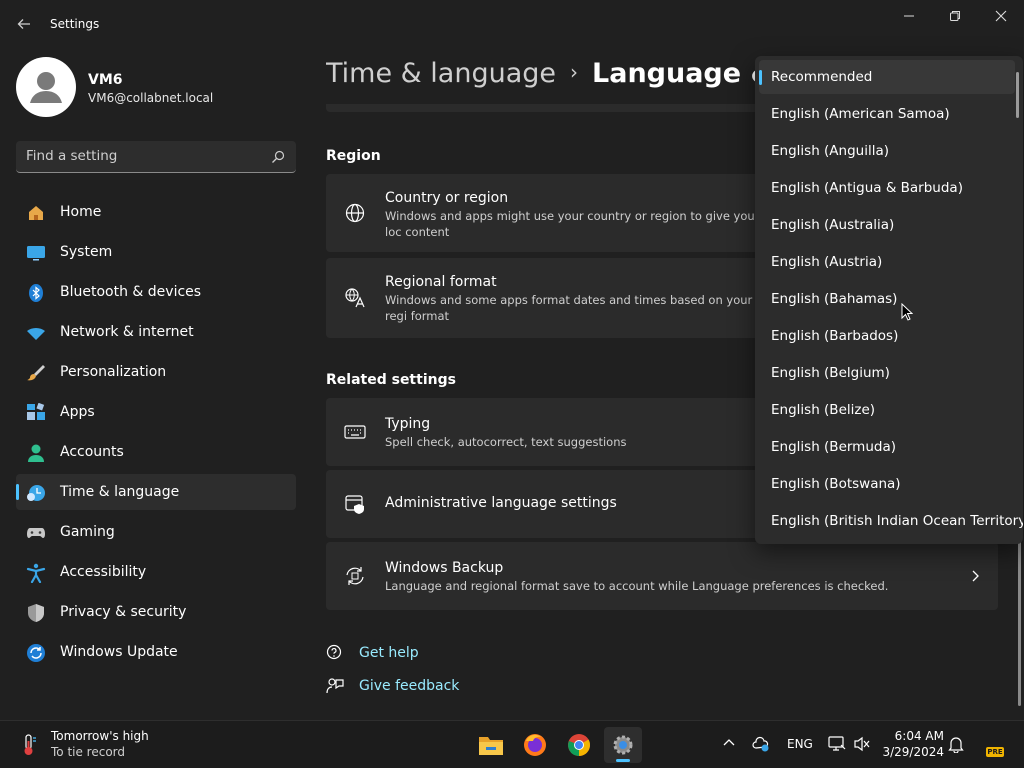 The width and height of the screenshot is (1024, 768). I want to click on breadcrumb-parent: Time & language, so click(441, 73).